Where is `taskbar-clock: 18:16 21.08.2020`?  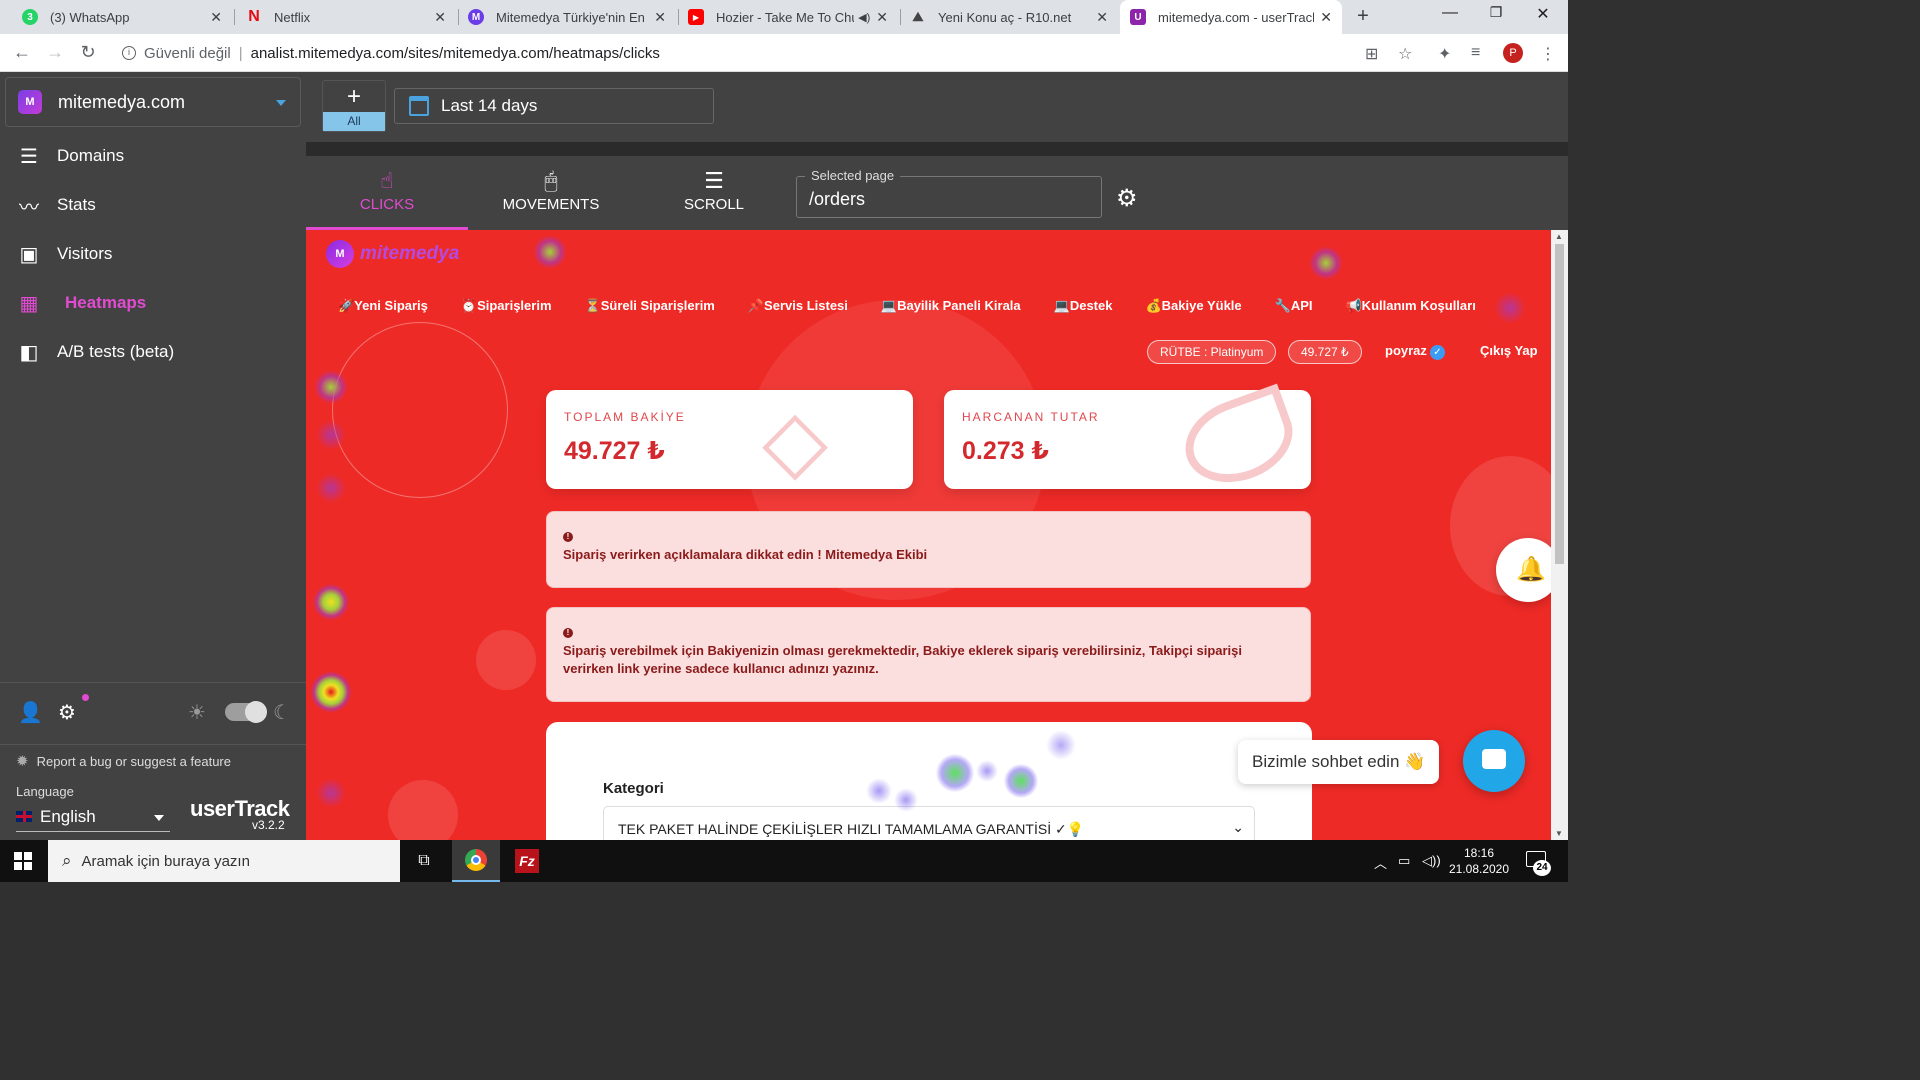
taskbar-clock: 18:16 21.08.2020 is located at coordinates (1479, 861).